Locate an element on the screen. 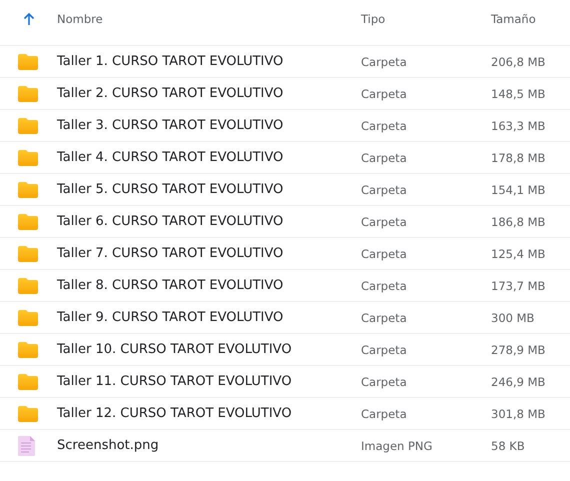 The width and height of the screenshot is (570, 481). table-cell: 186,8 MB is located at coordinates (518, 221).